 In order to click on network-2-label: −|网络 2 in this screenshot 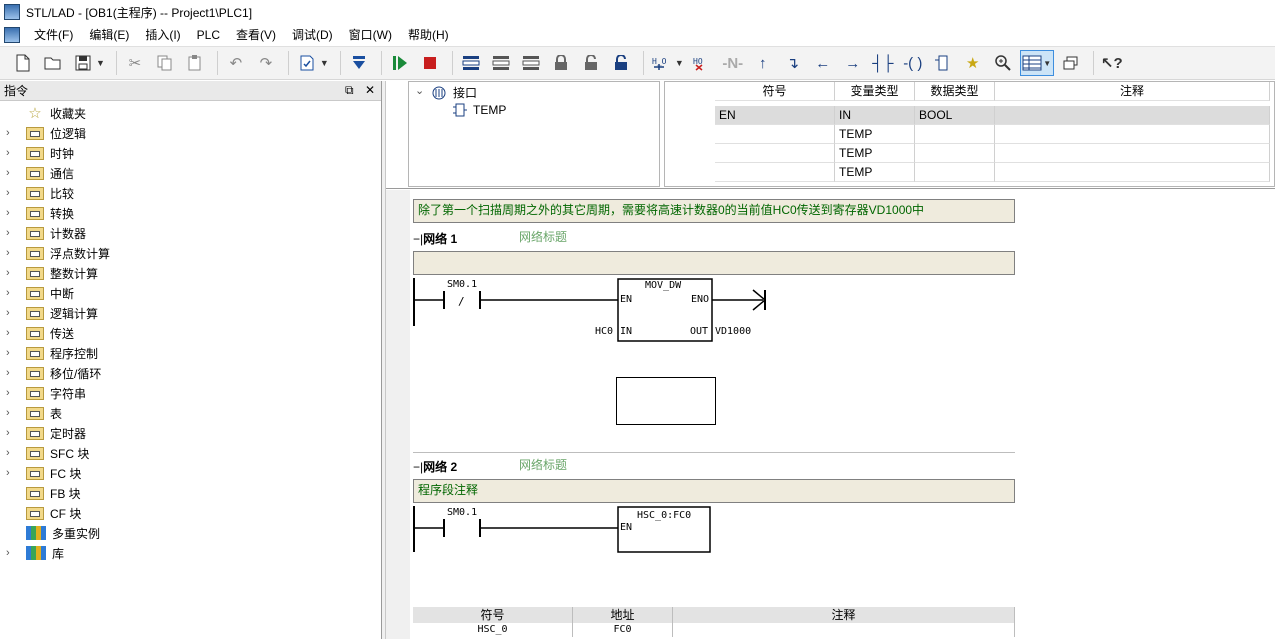, I will do `click(435, 466)`.